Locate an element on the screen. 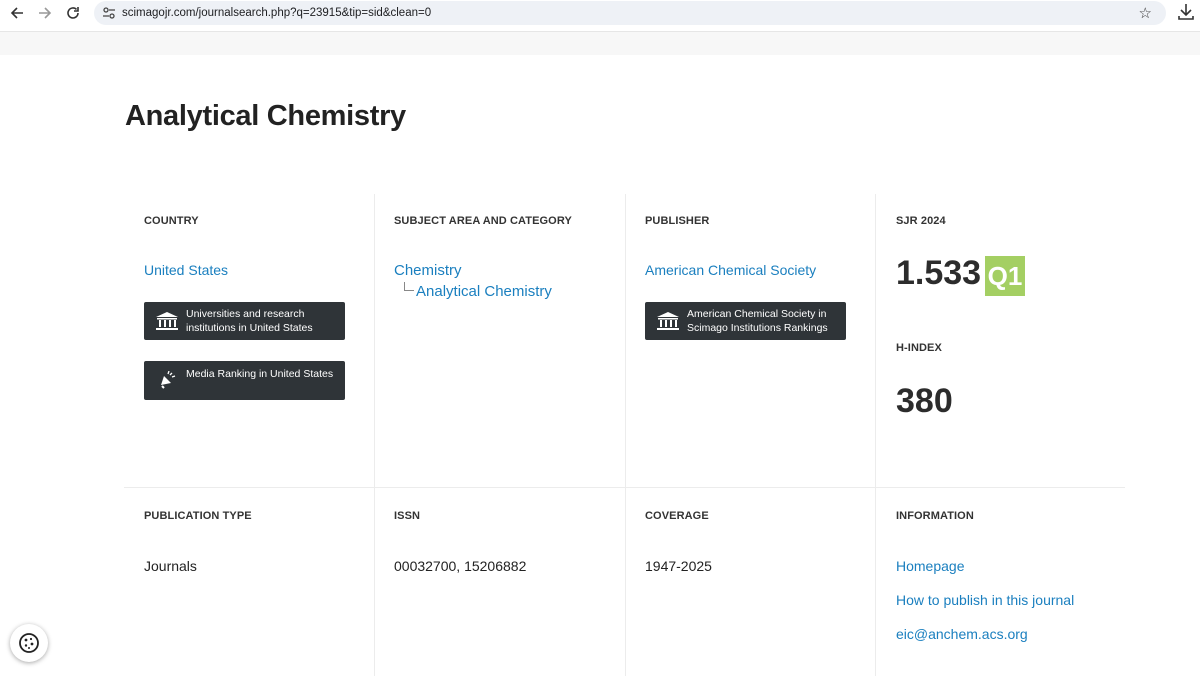 The image size is (1200, 676). how-to-publish-link: How to publish in this journal is located at coordinates (985, 600).